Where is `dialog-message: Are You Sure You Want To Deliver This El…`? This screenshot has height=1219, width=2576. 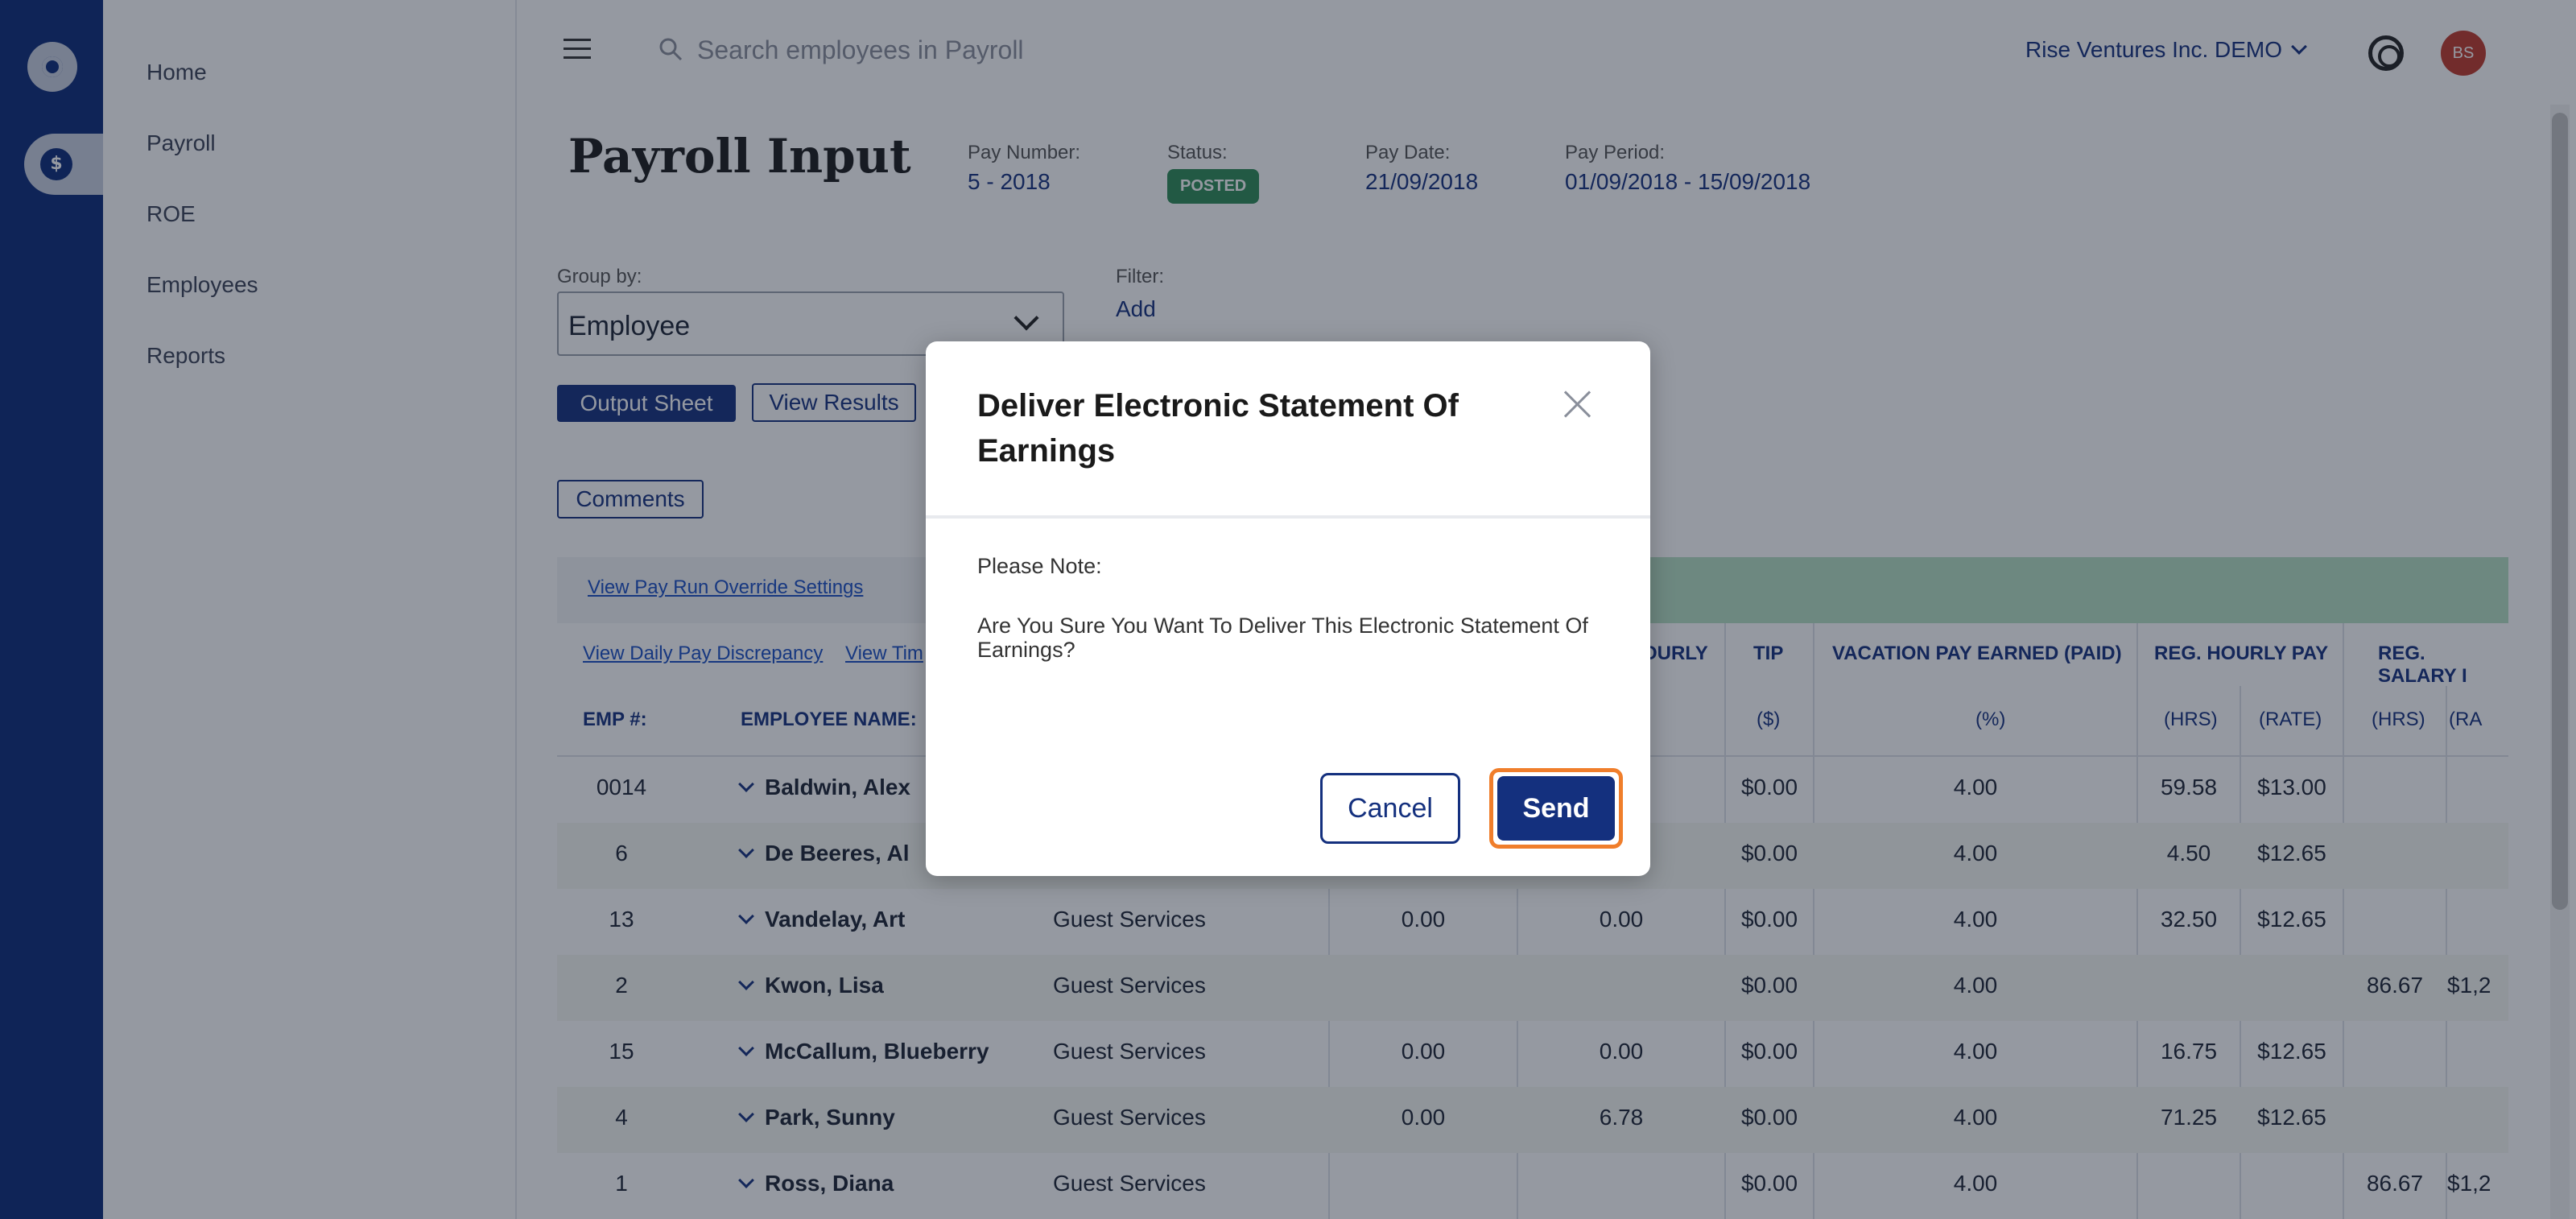
dialog-message: Are You Sure You Want To Deliver This El… is located at coordinates (1282, 638).